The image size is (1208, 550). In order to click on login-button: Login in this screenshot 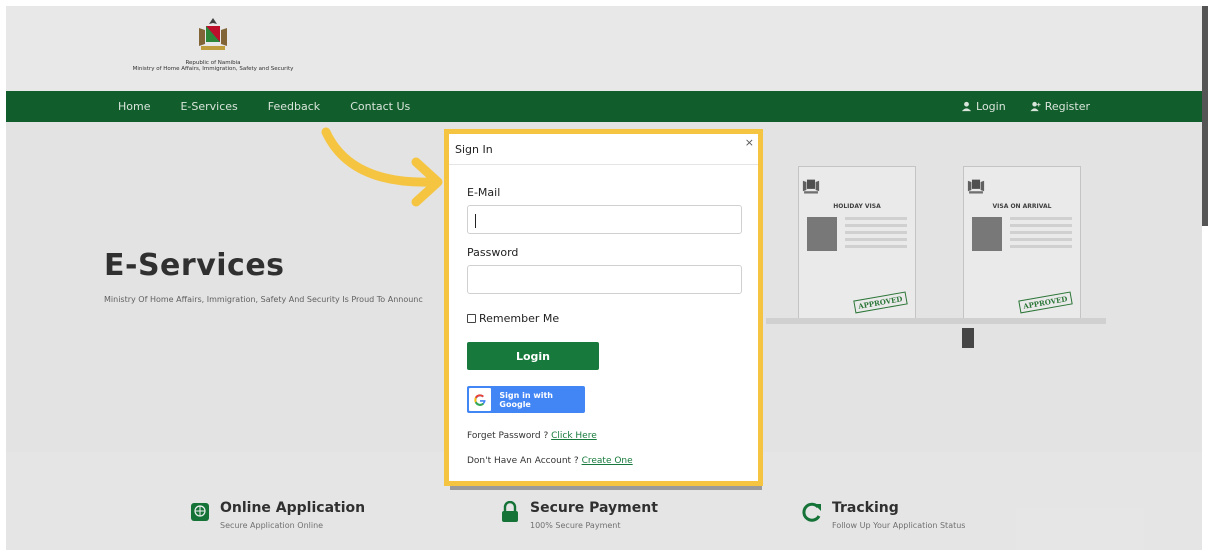, I will do `click(533, 356)`.